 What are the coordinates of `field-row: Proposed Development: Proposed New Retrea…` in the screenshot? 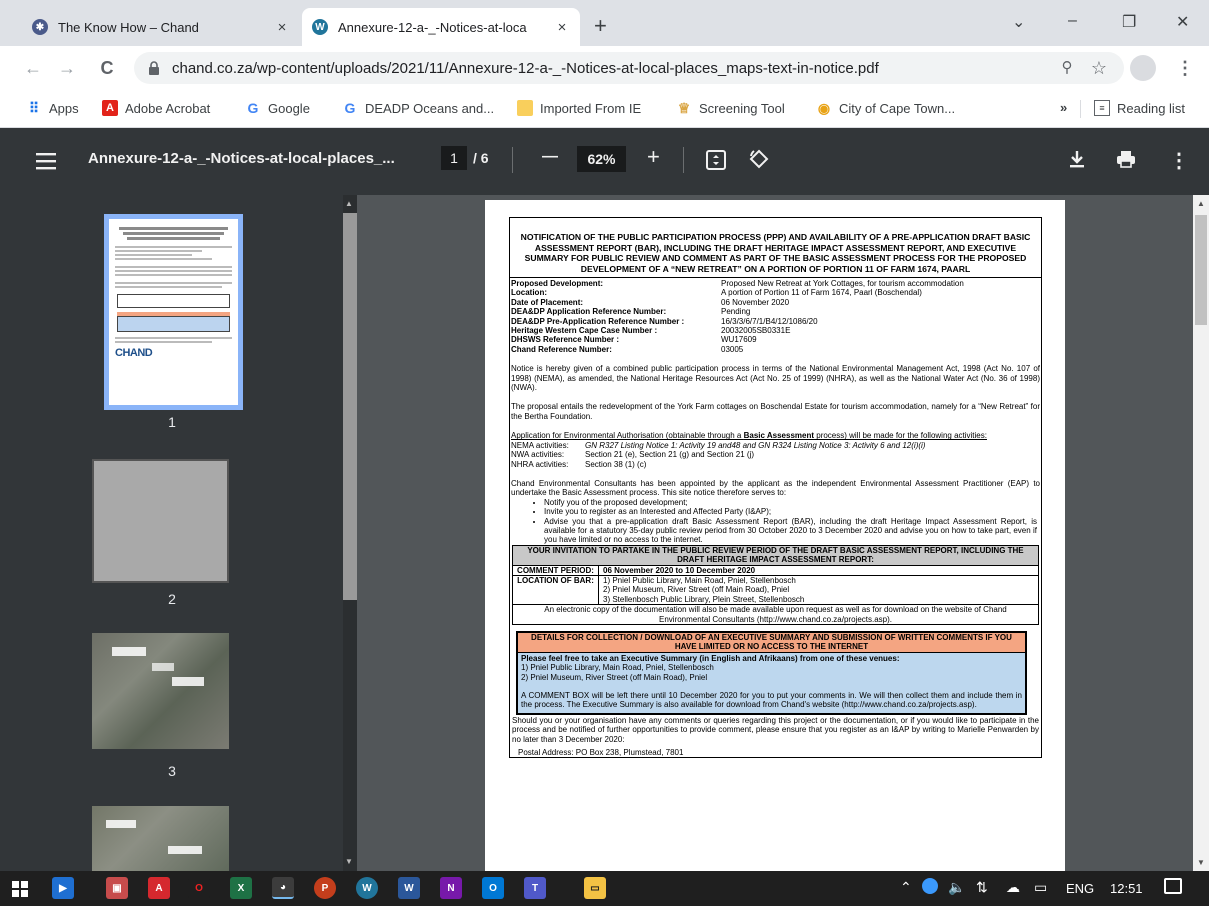 It's located at (775, 283).